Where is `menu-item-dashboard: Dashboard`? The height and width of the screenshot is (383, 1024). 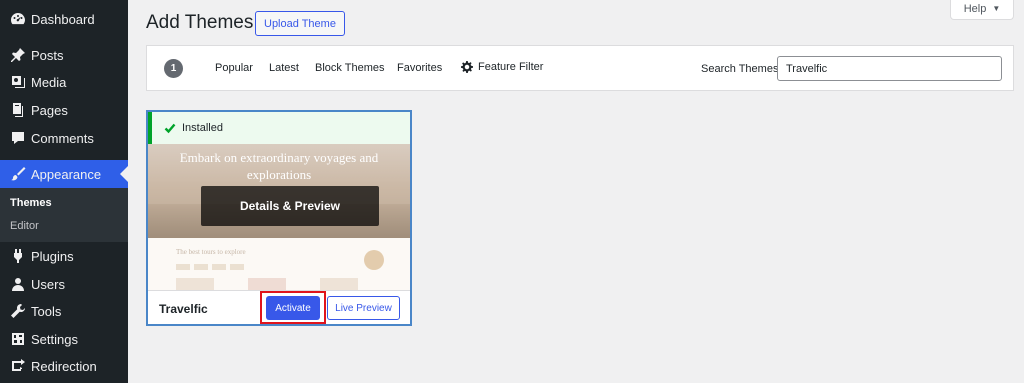
menu-item-dashboard: Dashboard is located at coordinates (64, 19).